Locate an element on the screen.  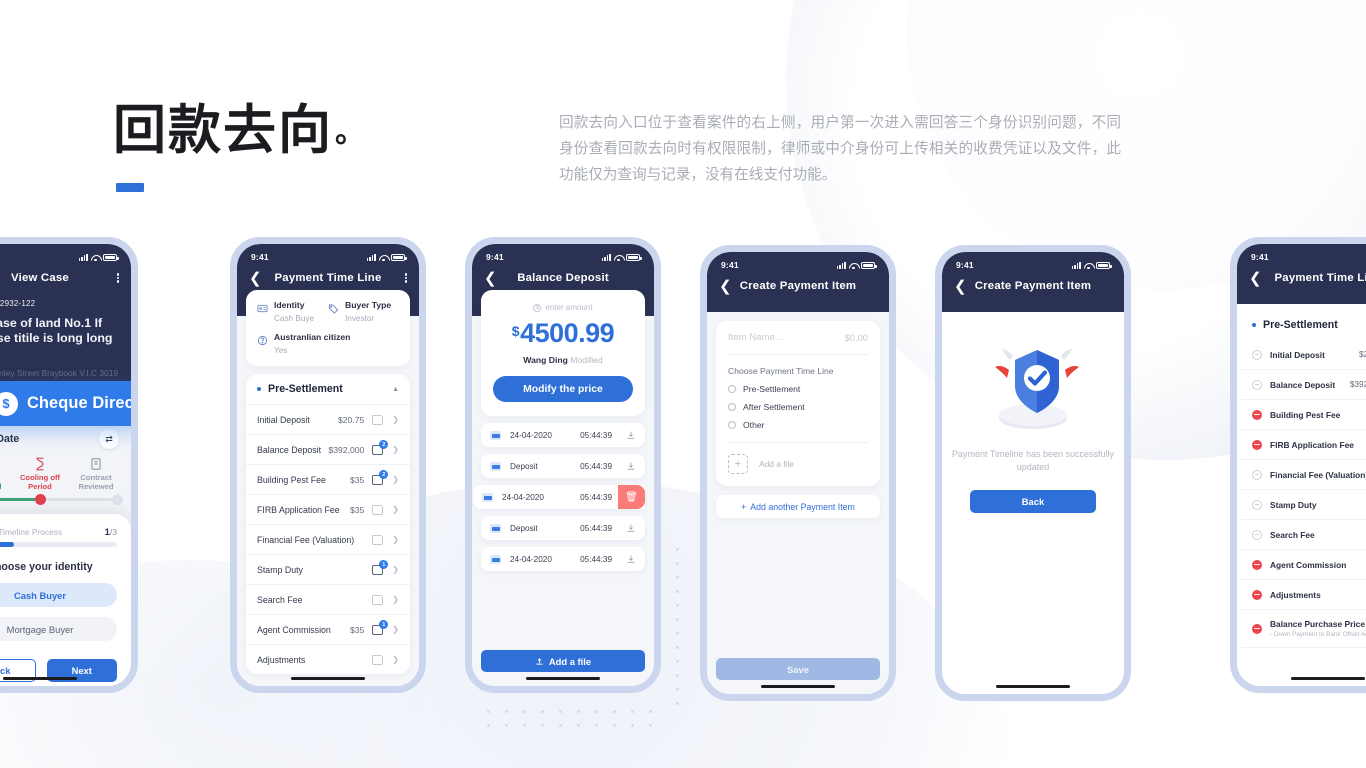
swap-vertical-icon: ⇄ is located at coordinates (109, 439).